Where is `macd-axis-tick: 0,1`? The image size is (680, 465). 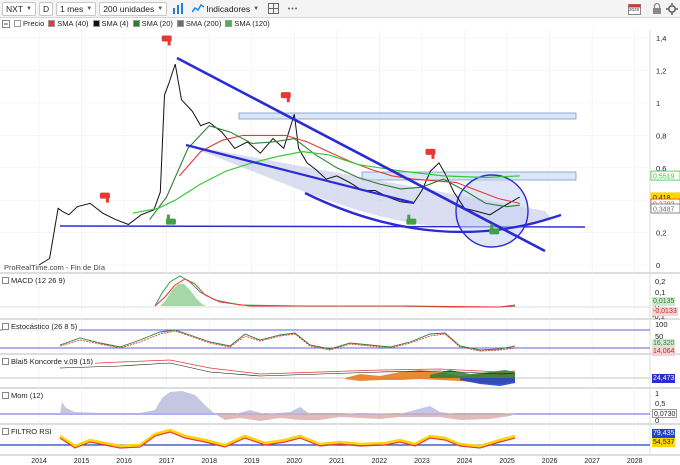
macd-axis-tick: 0,1 is located at coordinates (660, 292).